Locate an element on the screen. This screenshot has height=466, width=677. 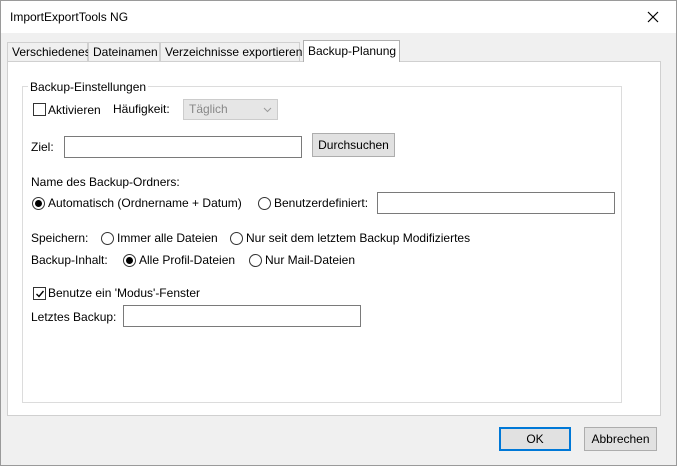
modal-window-label: Benutze ein 'Modus'-Fenster is located at coordinates (124, 293).